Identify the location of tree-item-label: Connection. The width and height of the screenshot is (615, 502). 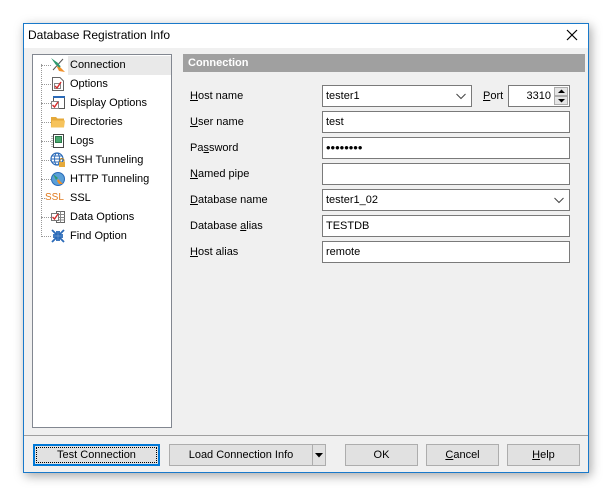
(119, 65).